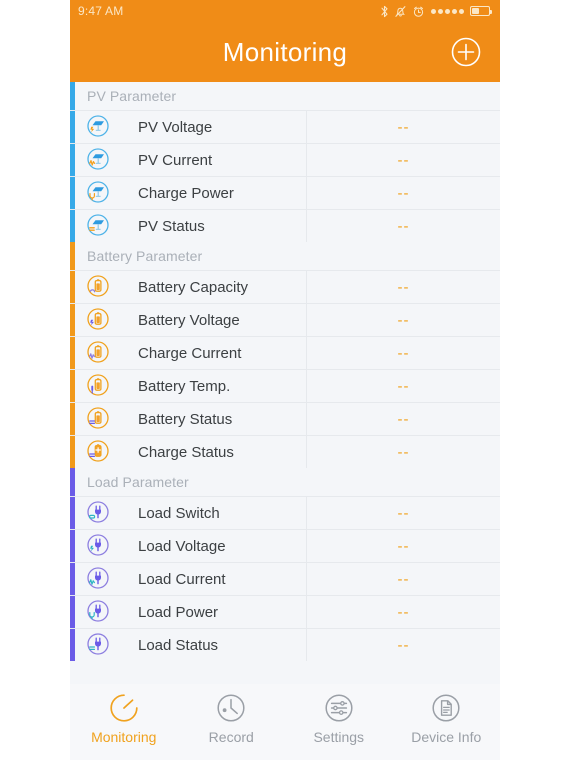  I want to click on signal-dots-icon, so click(447, 11).